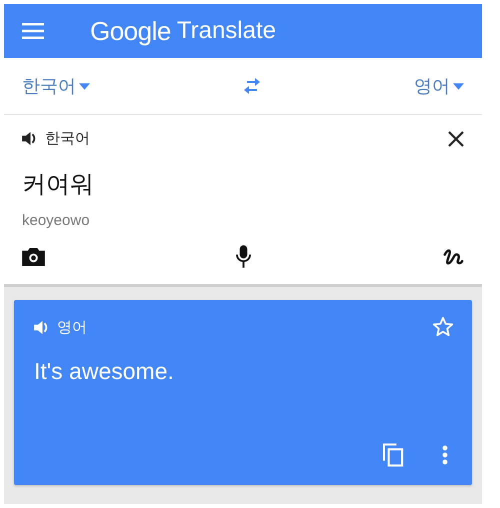 Image resolution: width=500 pixels, height=508 pixels. I want to click on target-language-dropdown: 영어, so click(439, 86).